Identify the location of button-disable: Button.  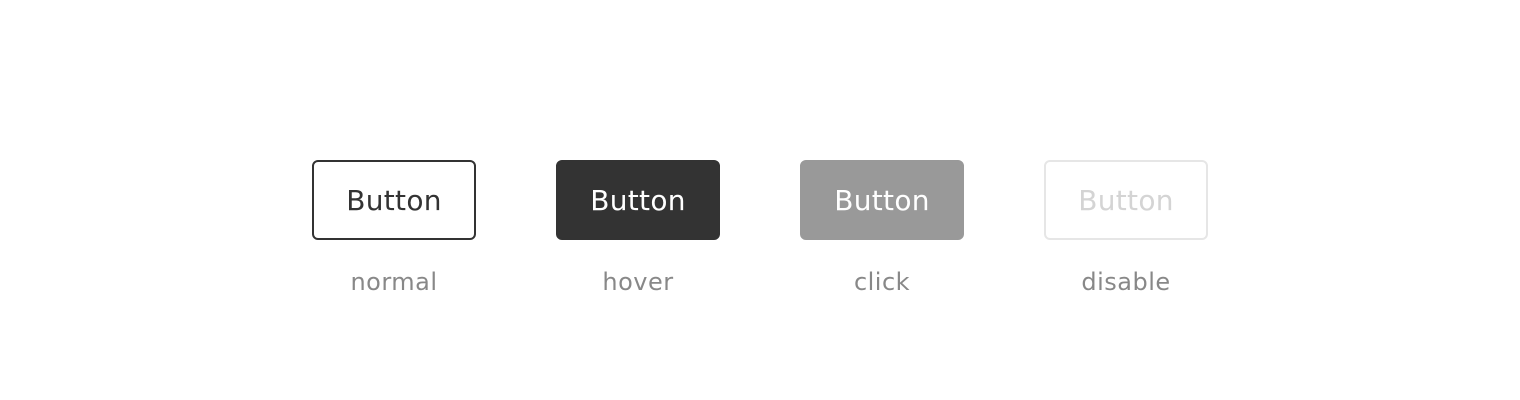
(1126, 200).